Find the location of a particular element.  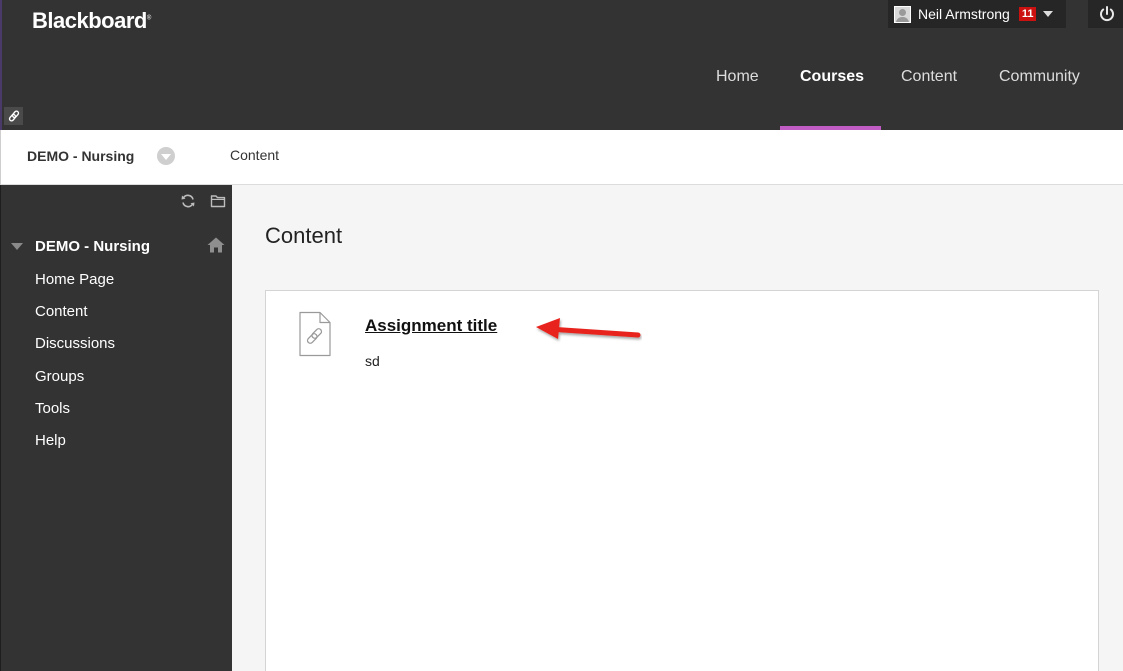

page-title: Content is located at coordinates (304, 235).